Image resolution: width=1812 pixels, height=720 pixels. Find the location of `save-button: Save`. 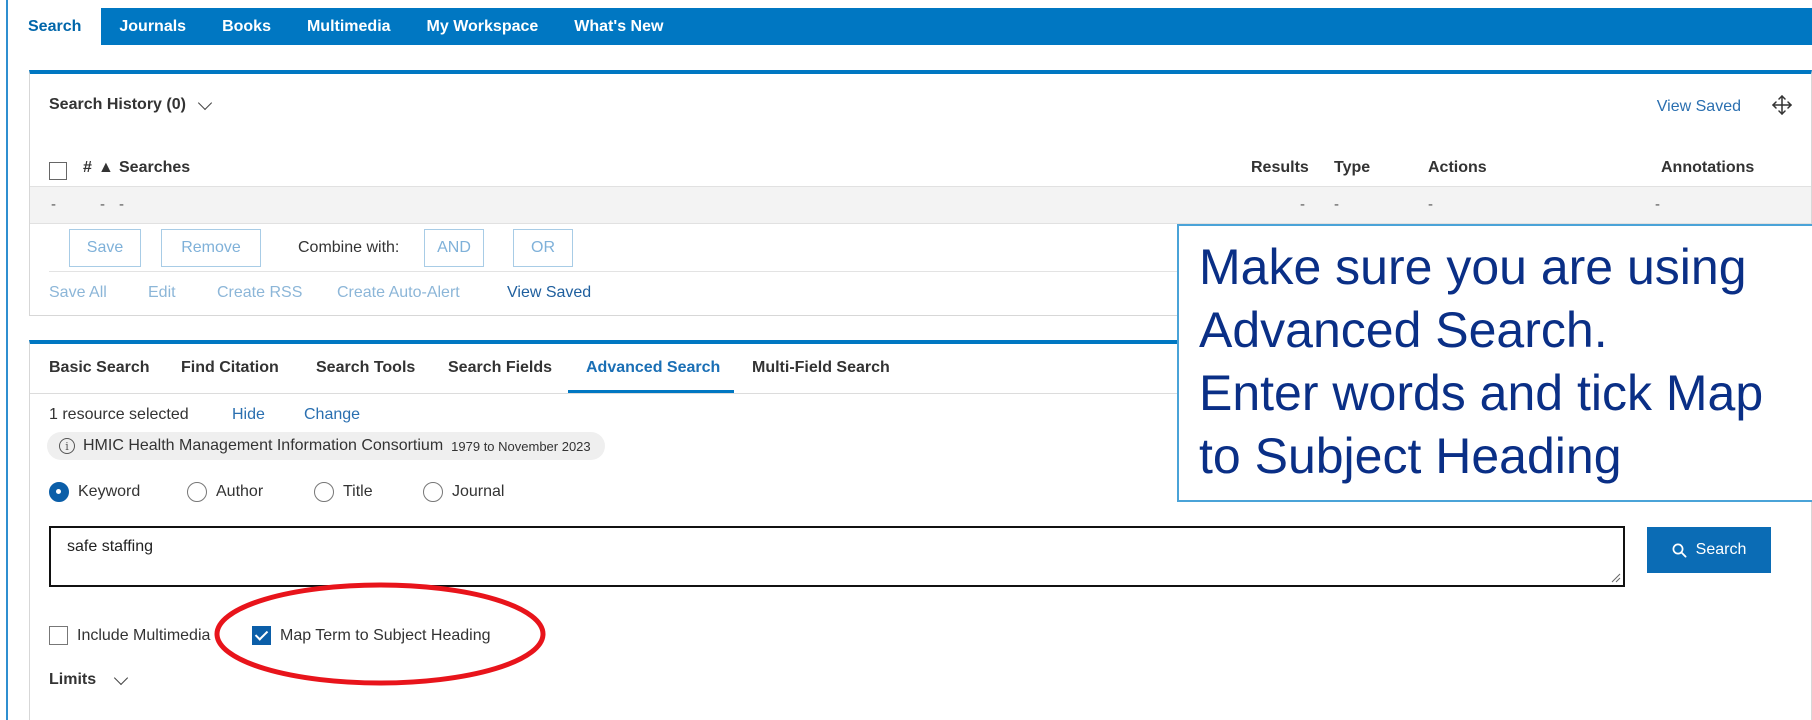

save-button: Save is located at coordinates (105, 248).